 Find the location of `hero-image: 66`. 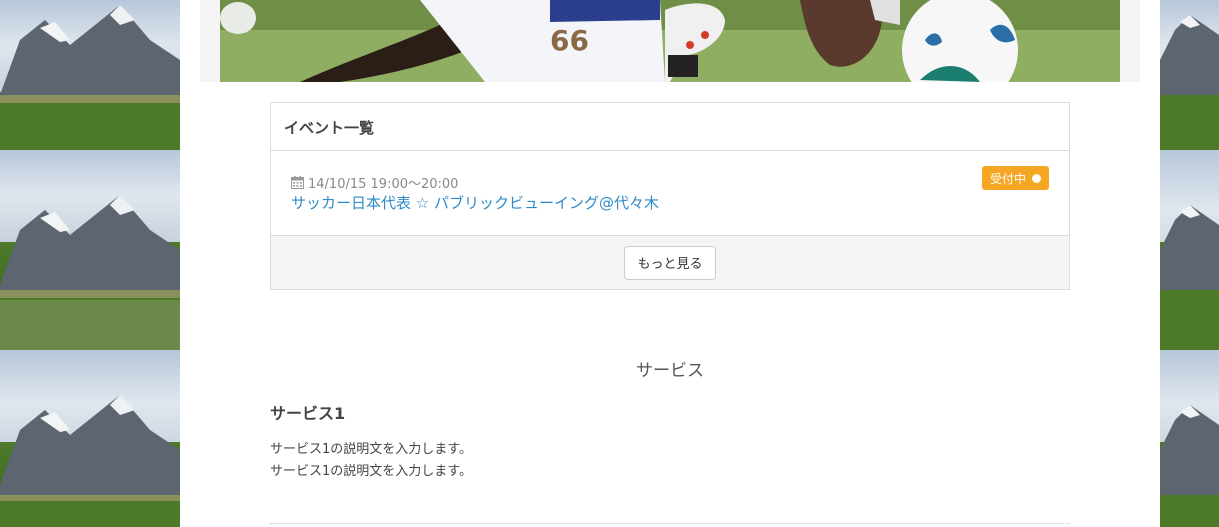

hero-image: 66 is located at coordinates (670, 41).